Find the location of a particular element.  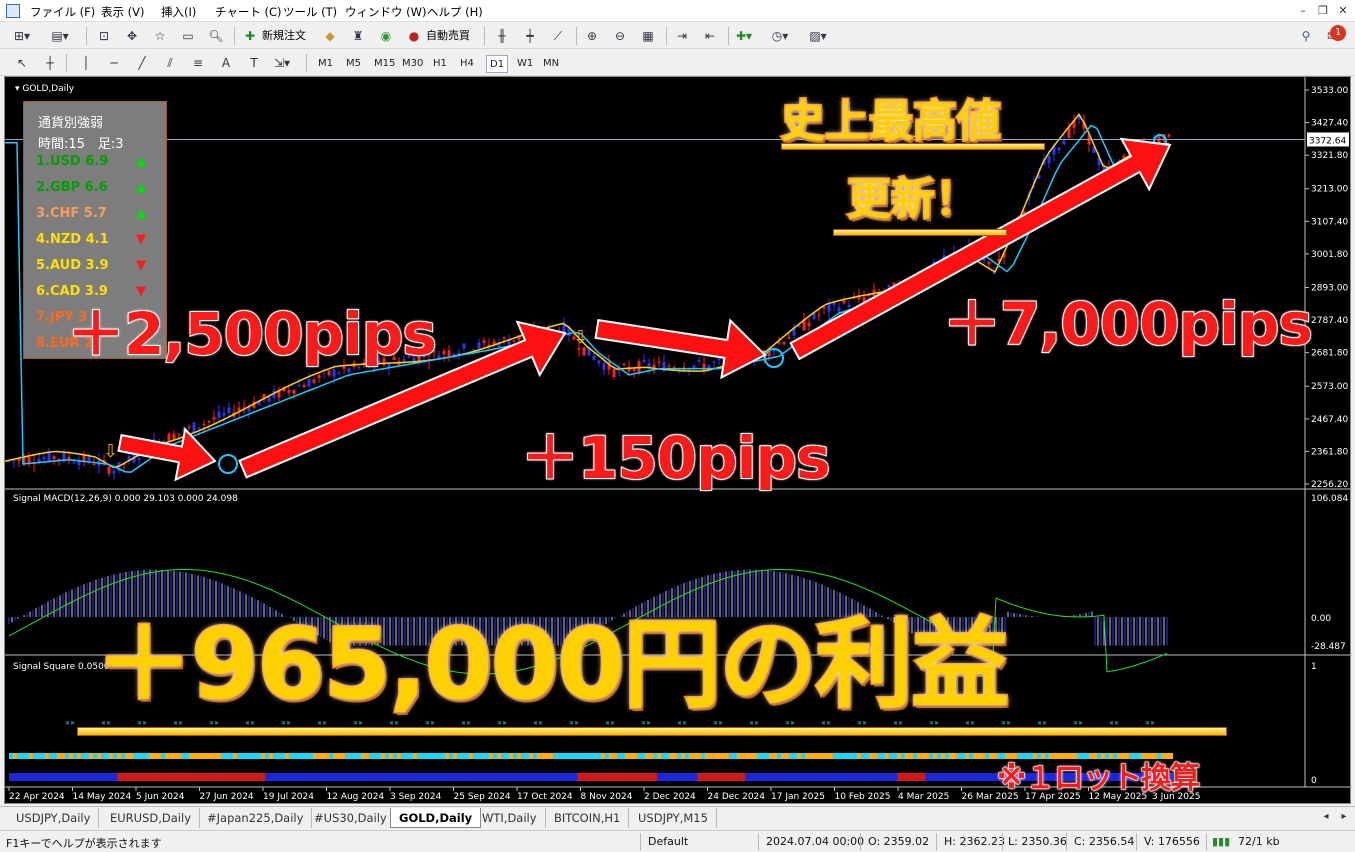

close-icon: ✕ is located at coordinates (1343, 11).